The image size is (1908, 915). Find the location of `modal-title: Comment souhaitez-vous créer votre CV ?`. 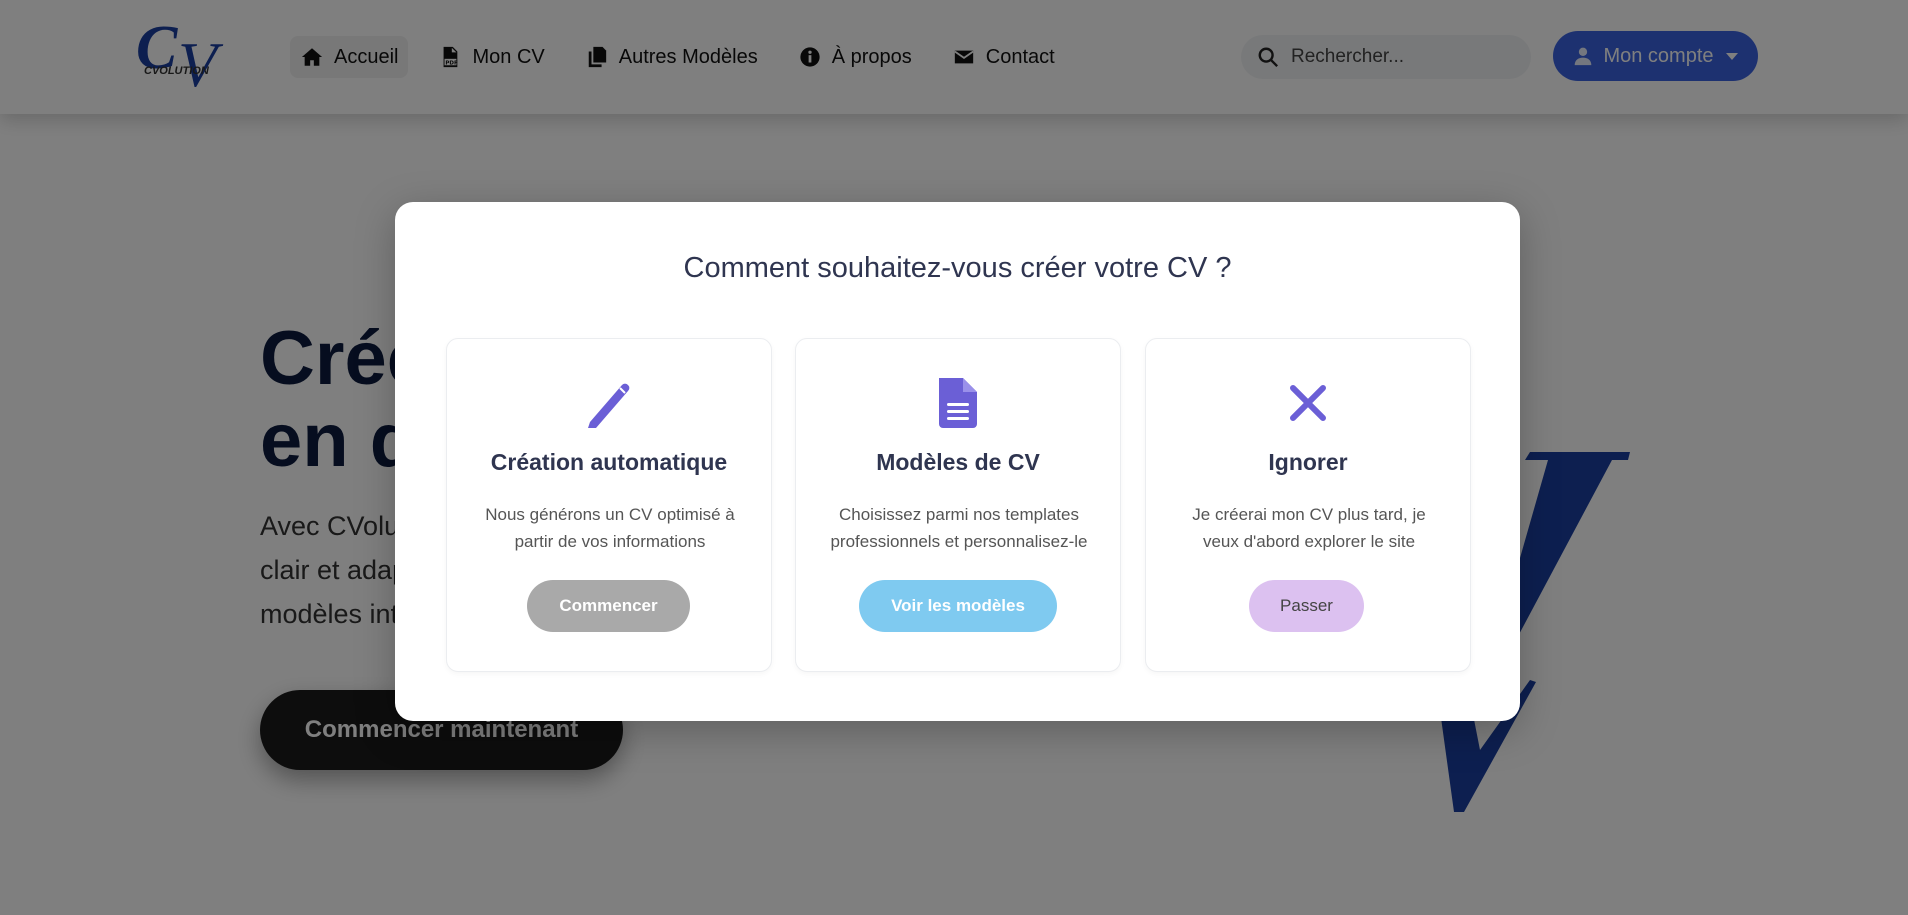

modal-title: Comment souhaitez-vous créer votre CV ? is located at coordinates (957, 268).